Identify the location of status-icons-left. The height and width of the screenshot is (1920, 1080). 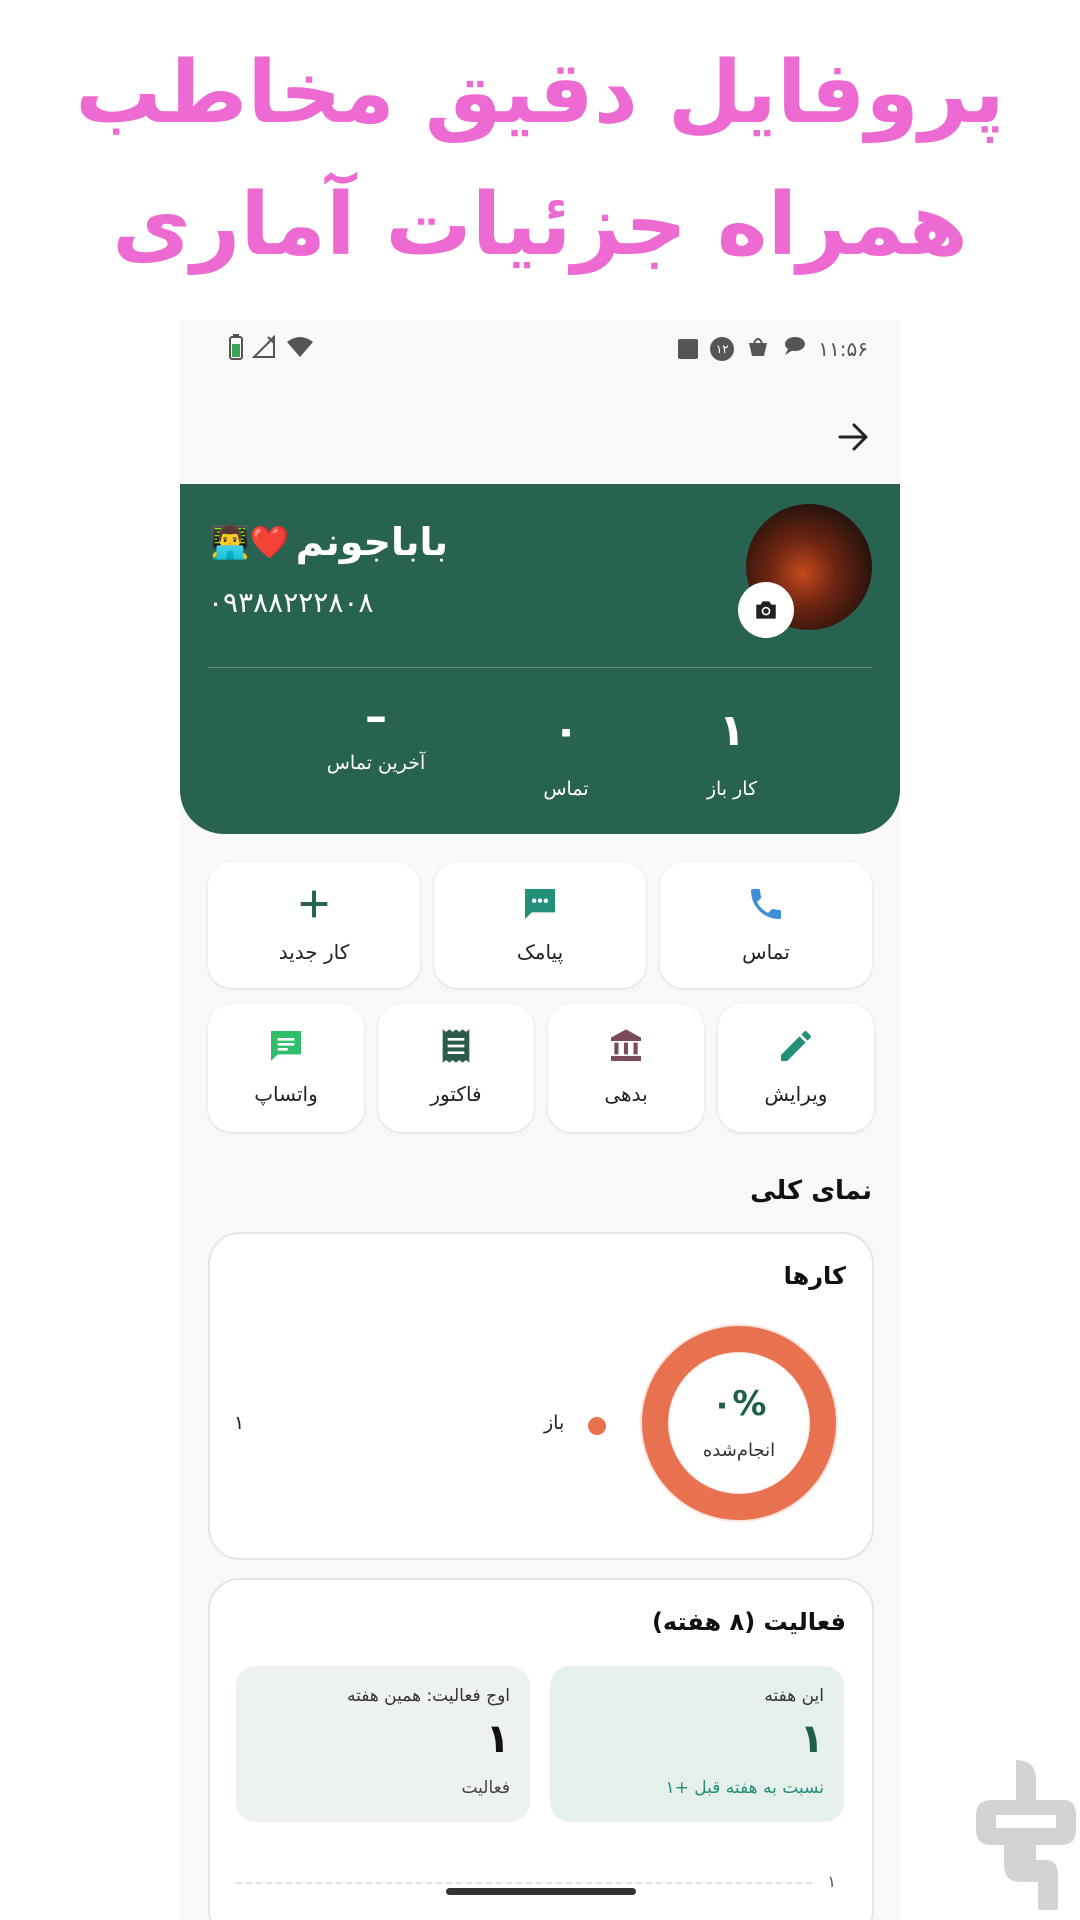
(271, 349).